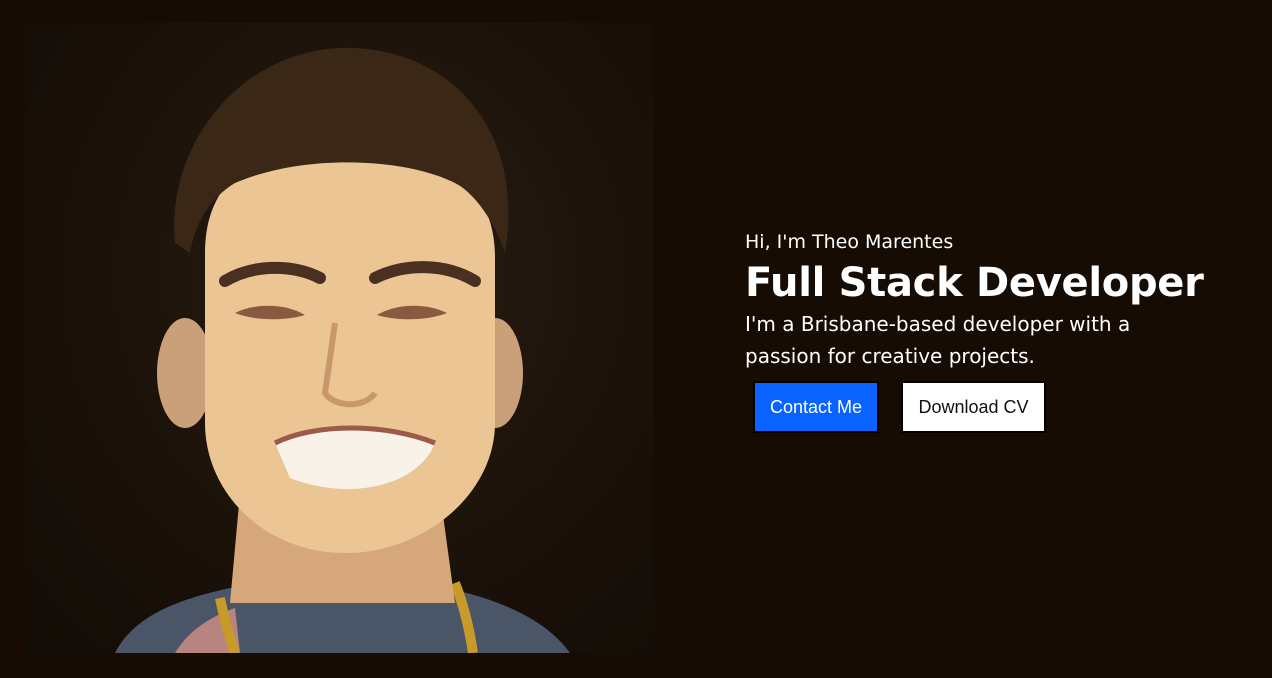 This screenshot has height=678, width=1272. Describe the element at coordinates (974, 283) in the screenshot. I see `headline: Full Stack Developer` at that location.